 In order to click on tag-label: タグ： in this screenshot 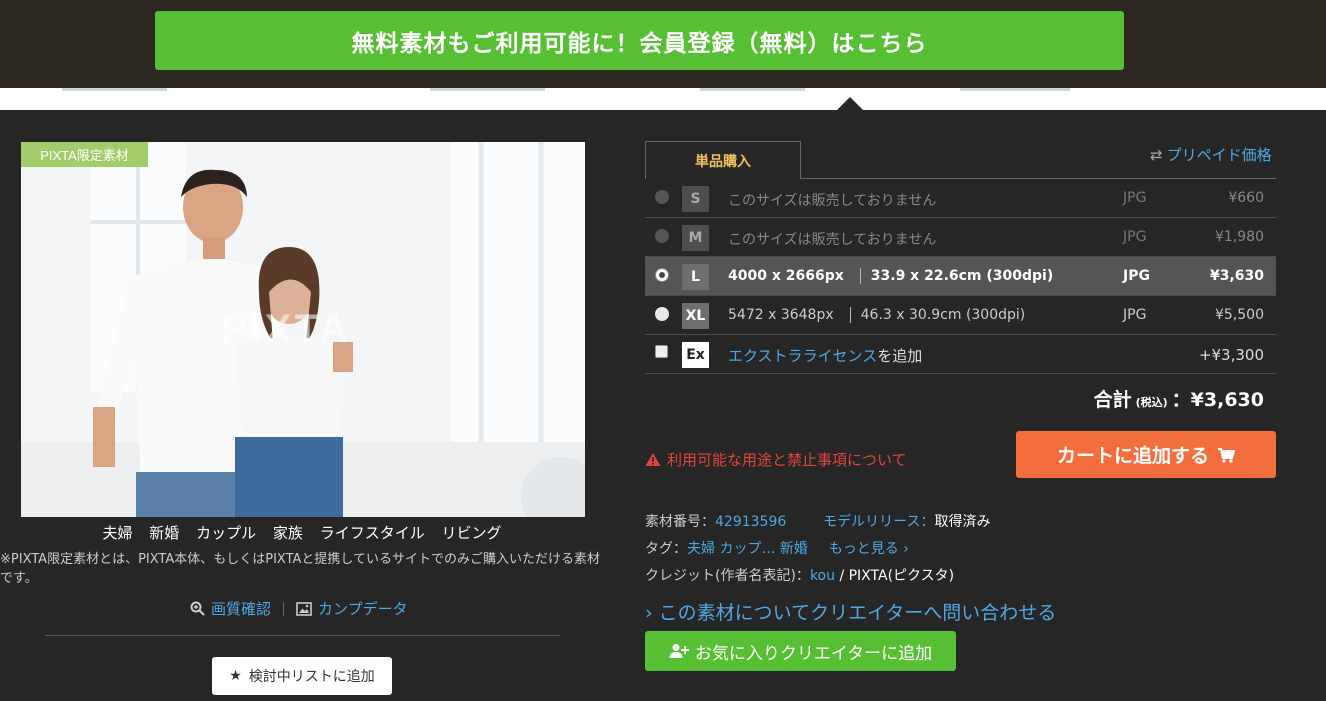, I will do `click(666, 549)`.